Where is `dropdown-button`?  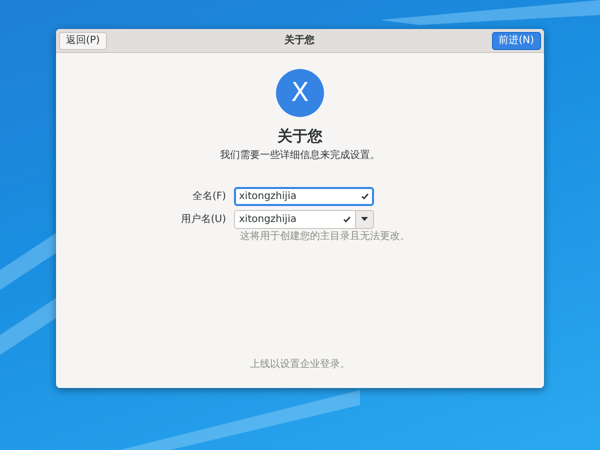 dropdown-button is located at coordinates (365, 219).